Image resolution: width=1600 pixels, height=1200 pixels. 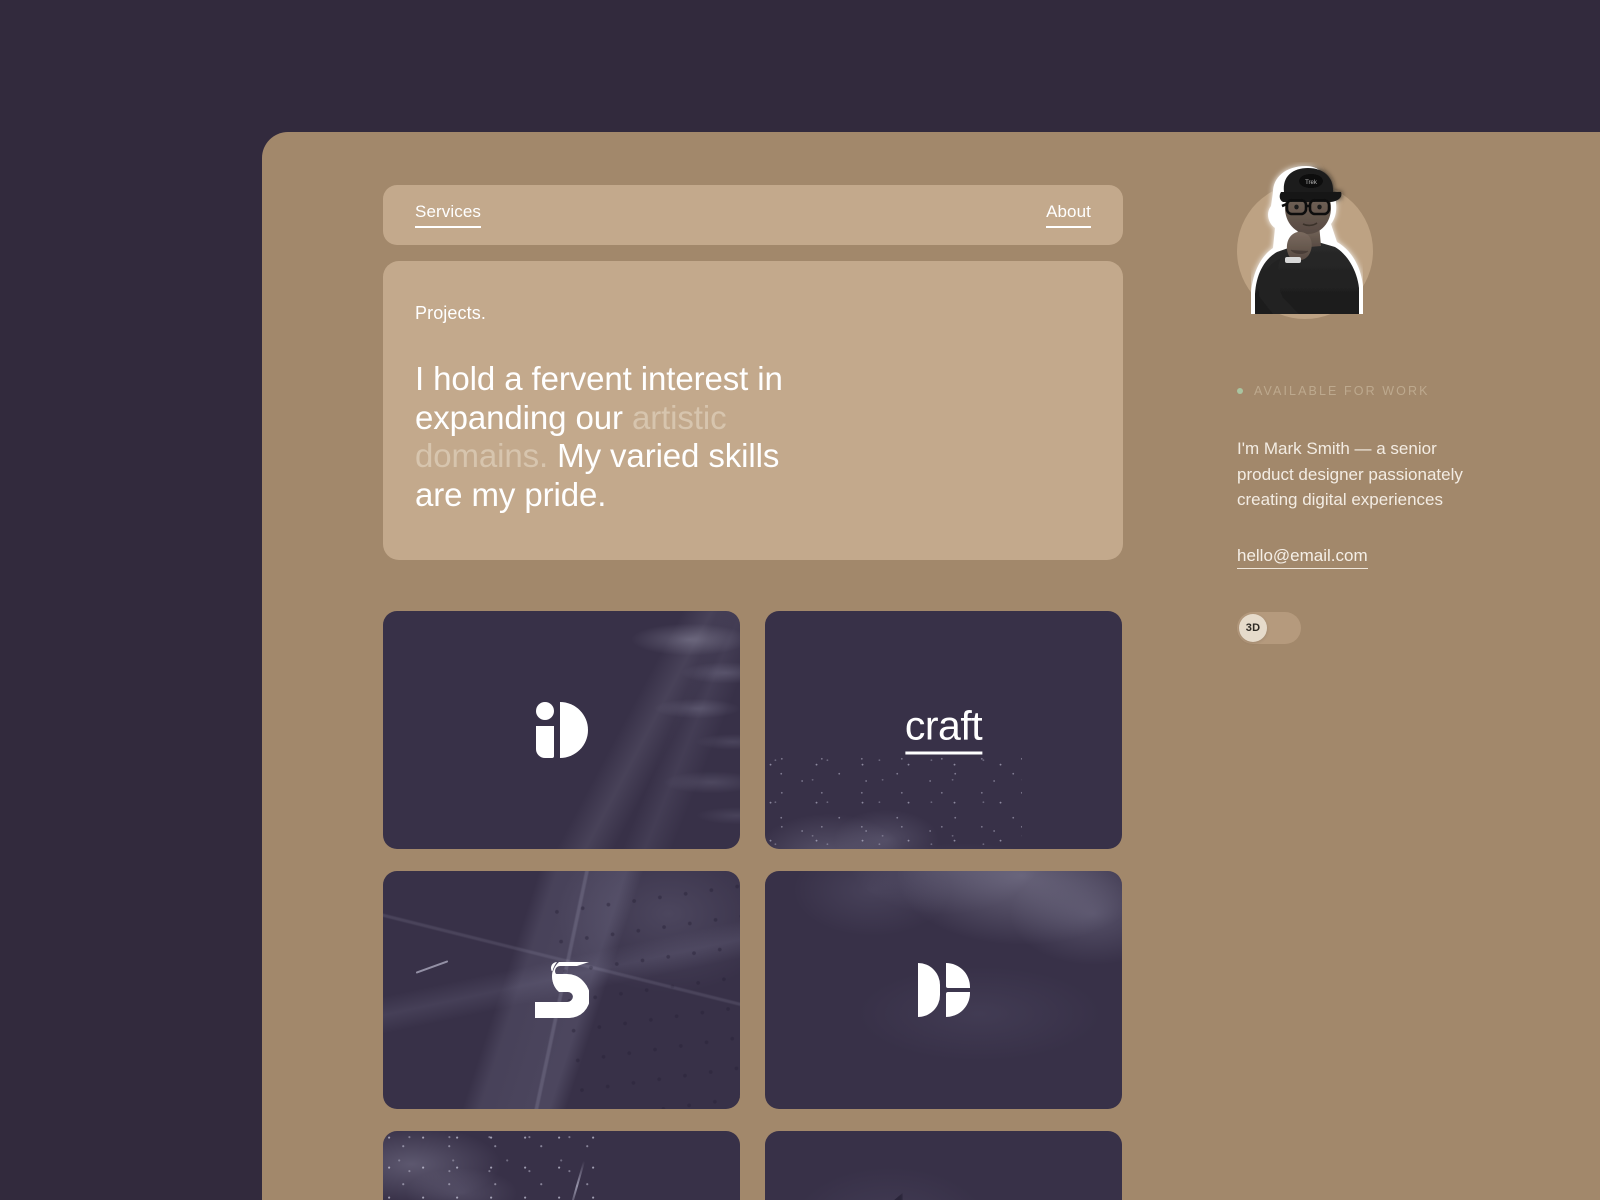 What do you see at coordinates (1240, 391) in the screenshot?
I see `status-dot-icon` at bounding box center [1240, 391].